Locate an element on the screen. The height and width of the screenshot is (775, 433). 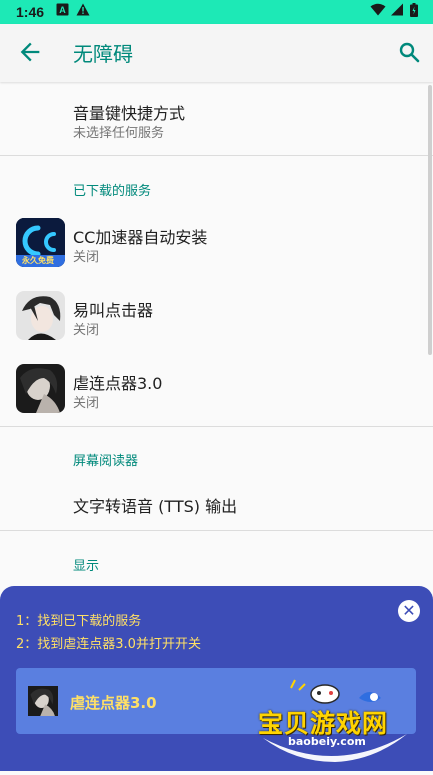
status-time: 1:46 is located at coordinates (30, 12).